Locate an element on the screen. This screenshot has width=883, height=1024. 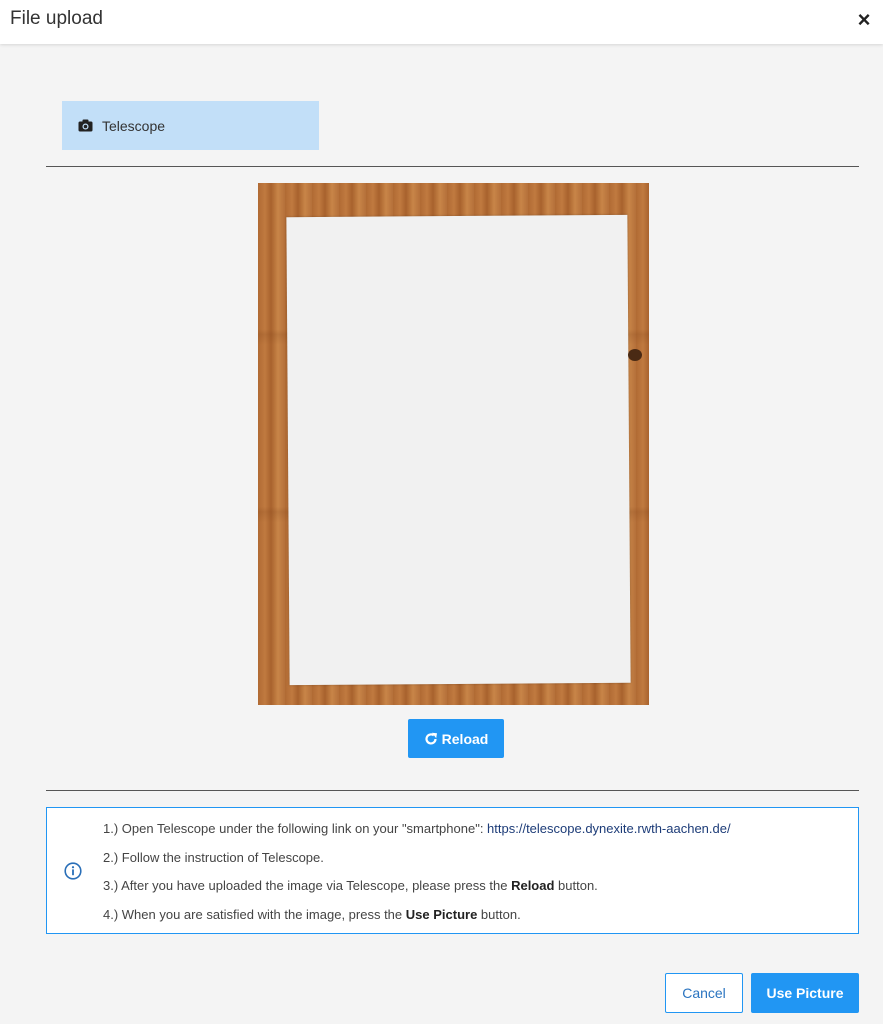
divider-bottom is located at coordinates (452, 790).